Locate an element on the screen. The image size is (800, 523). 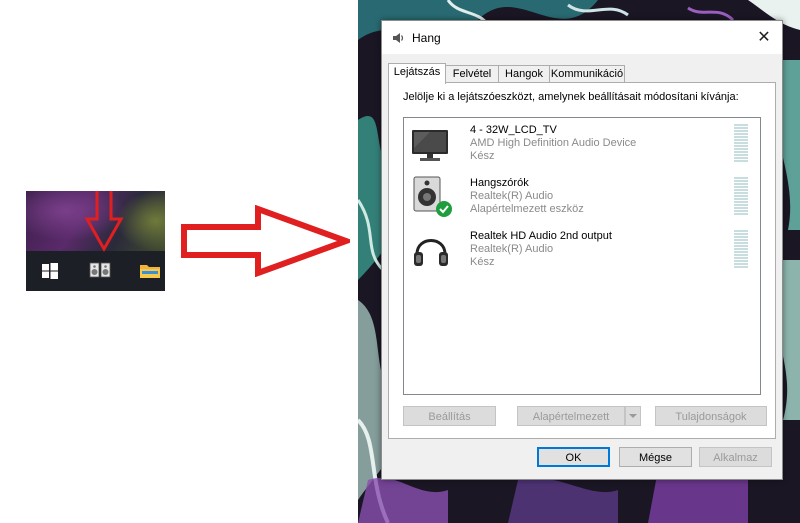
tab-playback: Lejátszás is located at coordinates (417, 73).